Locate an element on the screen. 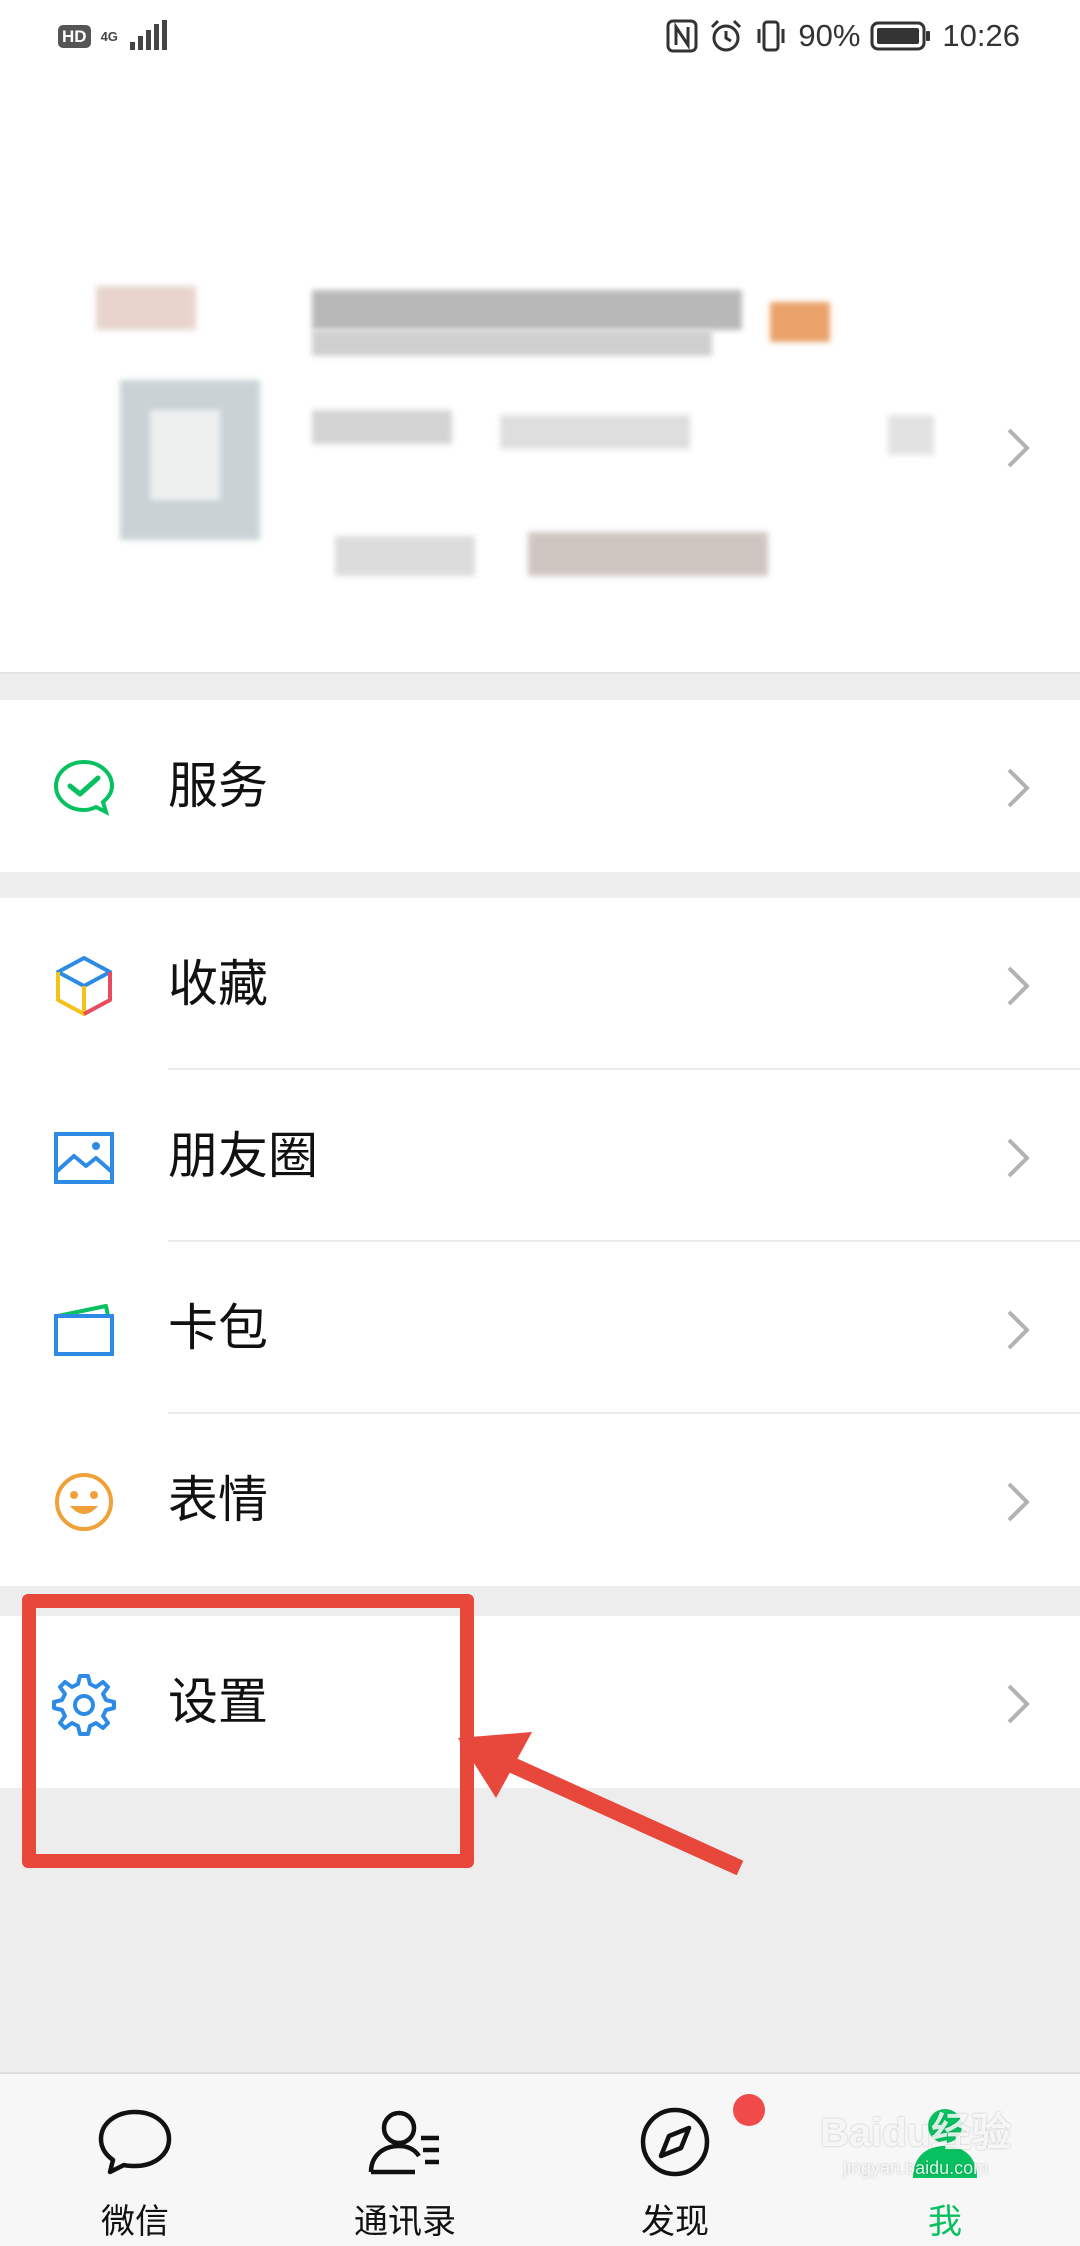 The height and width of the screenshot is (2246, 1080). menu-label: 服务 is located at coordinates (218, 786).